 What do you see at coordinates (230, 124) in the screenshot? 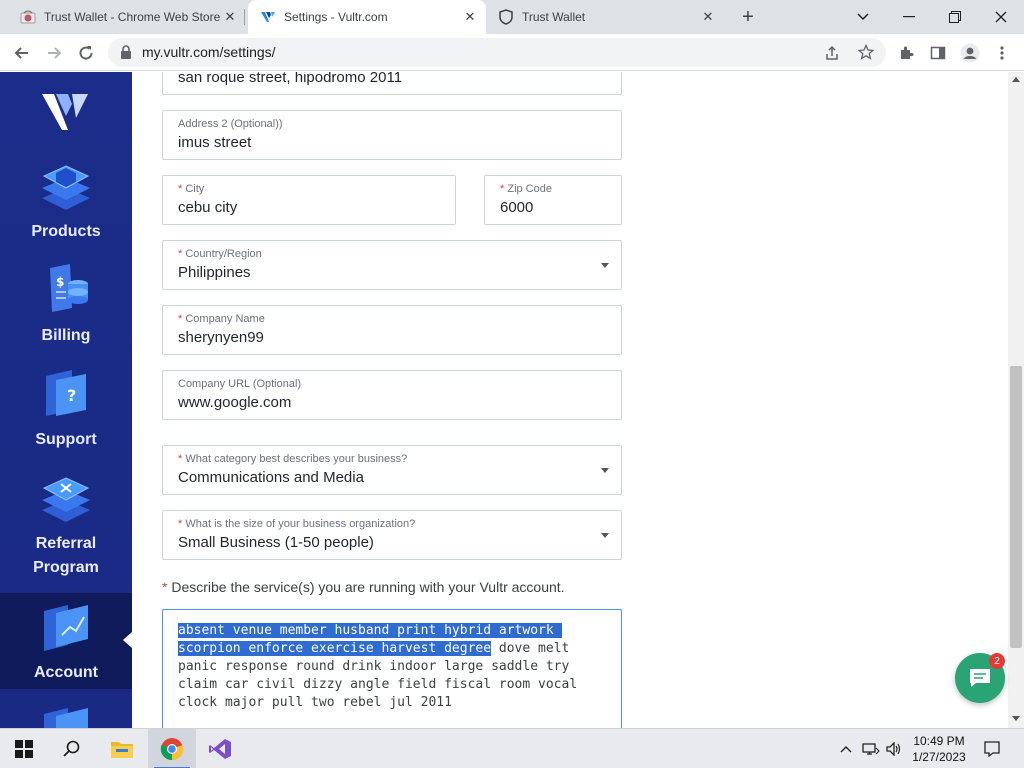
I see `address2-label: Address 2 (Optional))` at bounding box center [230, 124].